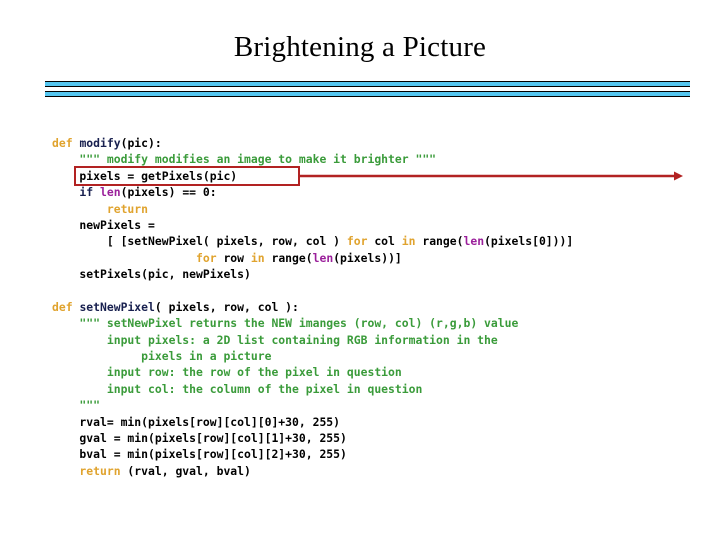 The height and width of the screenshot is (540, 720). Describe the element at coordinates (491, 176) in the screenshot. I see `callout-arrow-icon` at that location.